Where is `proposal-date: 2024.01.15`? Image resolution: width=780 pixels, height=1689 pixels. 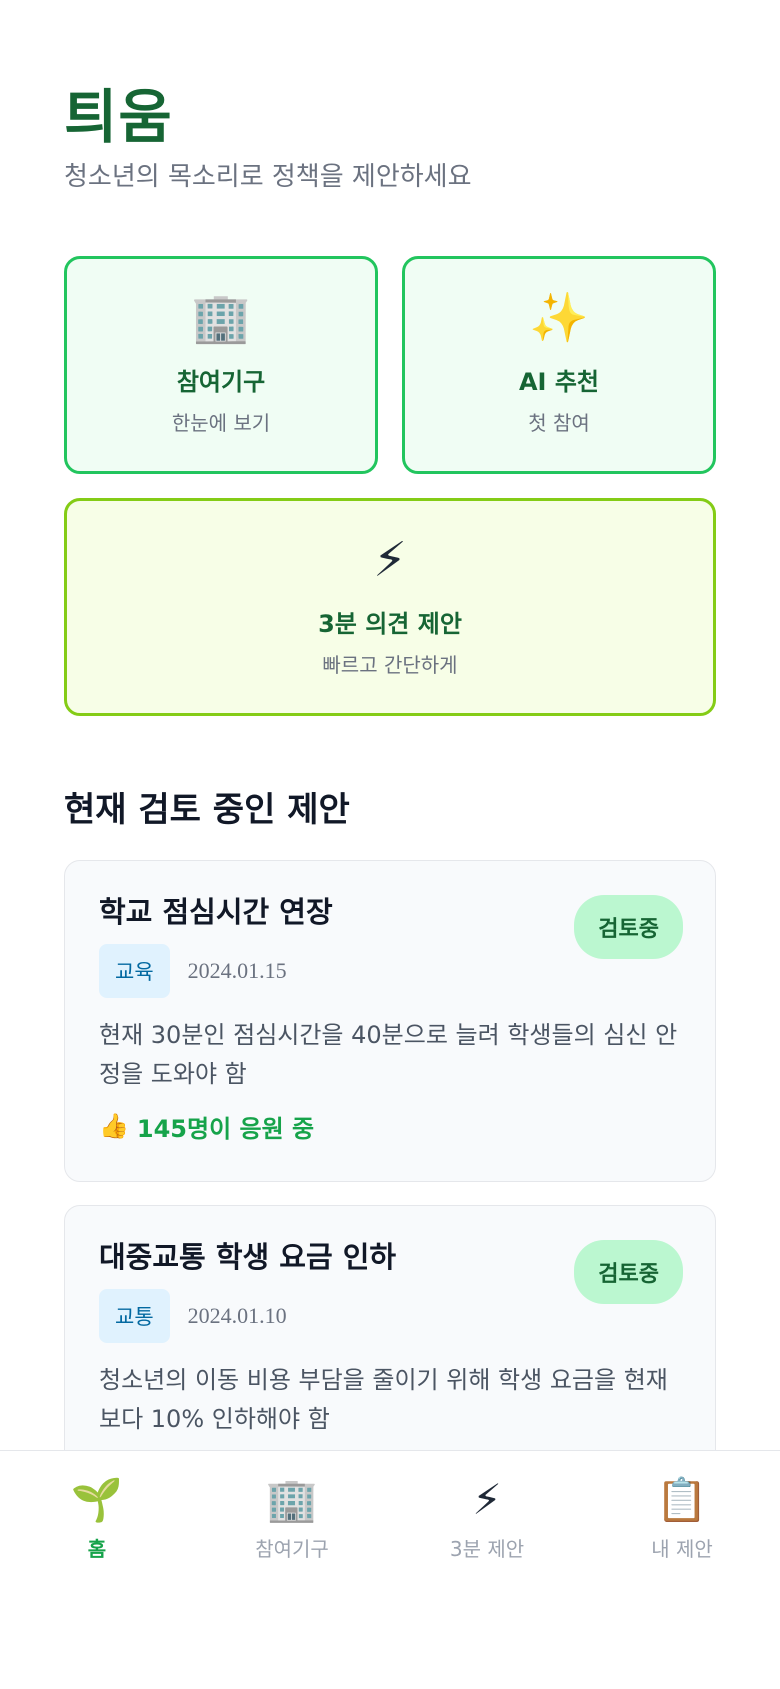
proposal-date: 2024.01.15 is located at coordinates (237, 970).